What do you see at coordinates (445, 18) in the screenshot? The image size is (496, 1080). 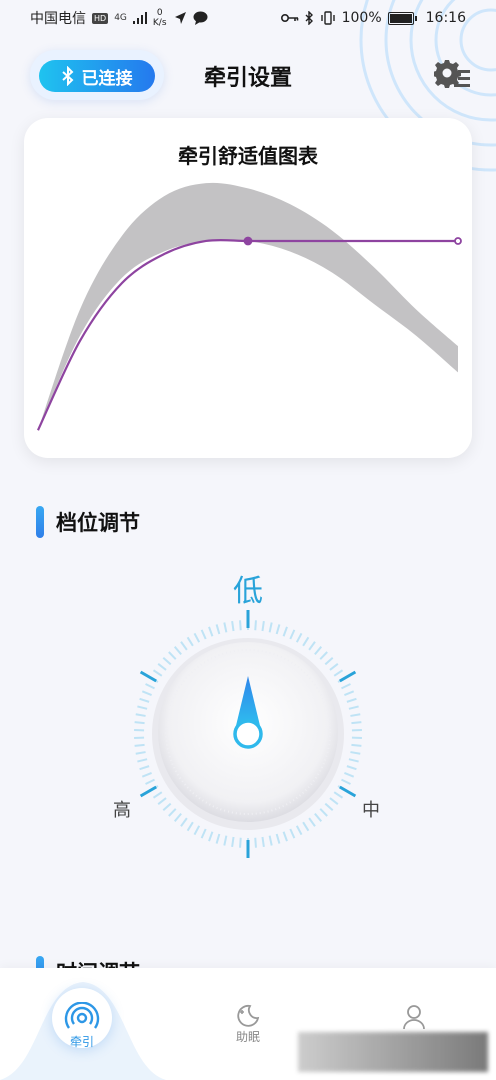 I see `clock: 16:16` at bounding box center [445, 18].